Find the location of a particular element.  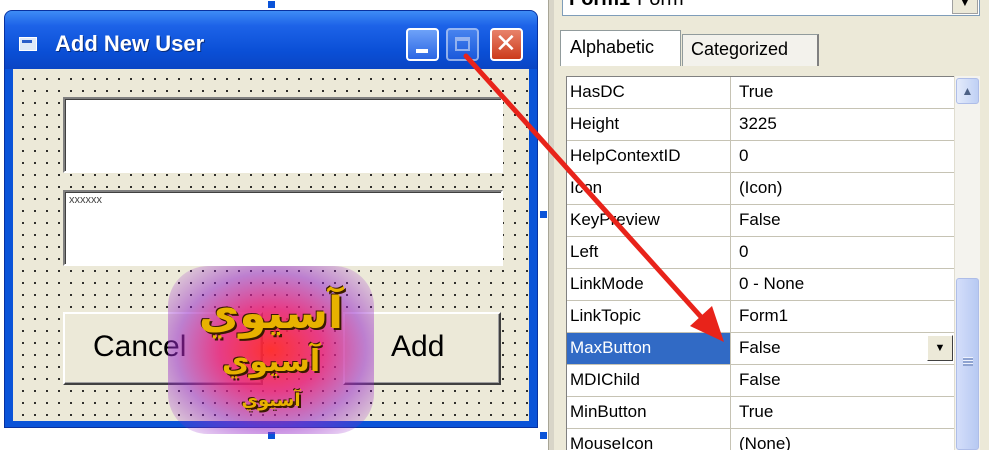

property-row: Left 0 is located at coordinates (760, 253).